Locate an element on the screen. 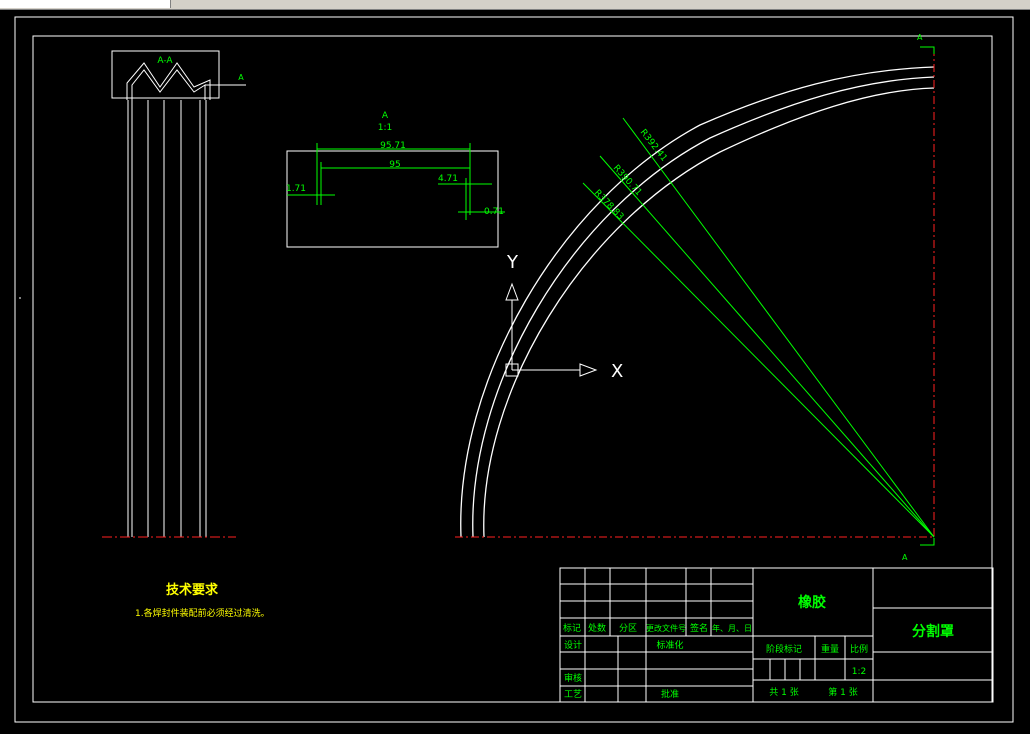 The height and width of the screenshot is (734, 1030). dim-95: 95 is located at coordinates (394, 165).